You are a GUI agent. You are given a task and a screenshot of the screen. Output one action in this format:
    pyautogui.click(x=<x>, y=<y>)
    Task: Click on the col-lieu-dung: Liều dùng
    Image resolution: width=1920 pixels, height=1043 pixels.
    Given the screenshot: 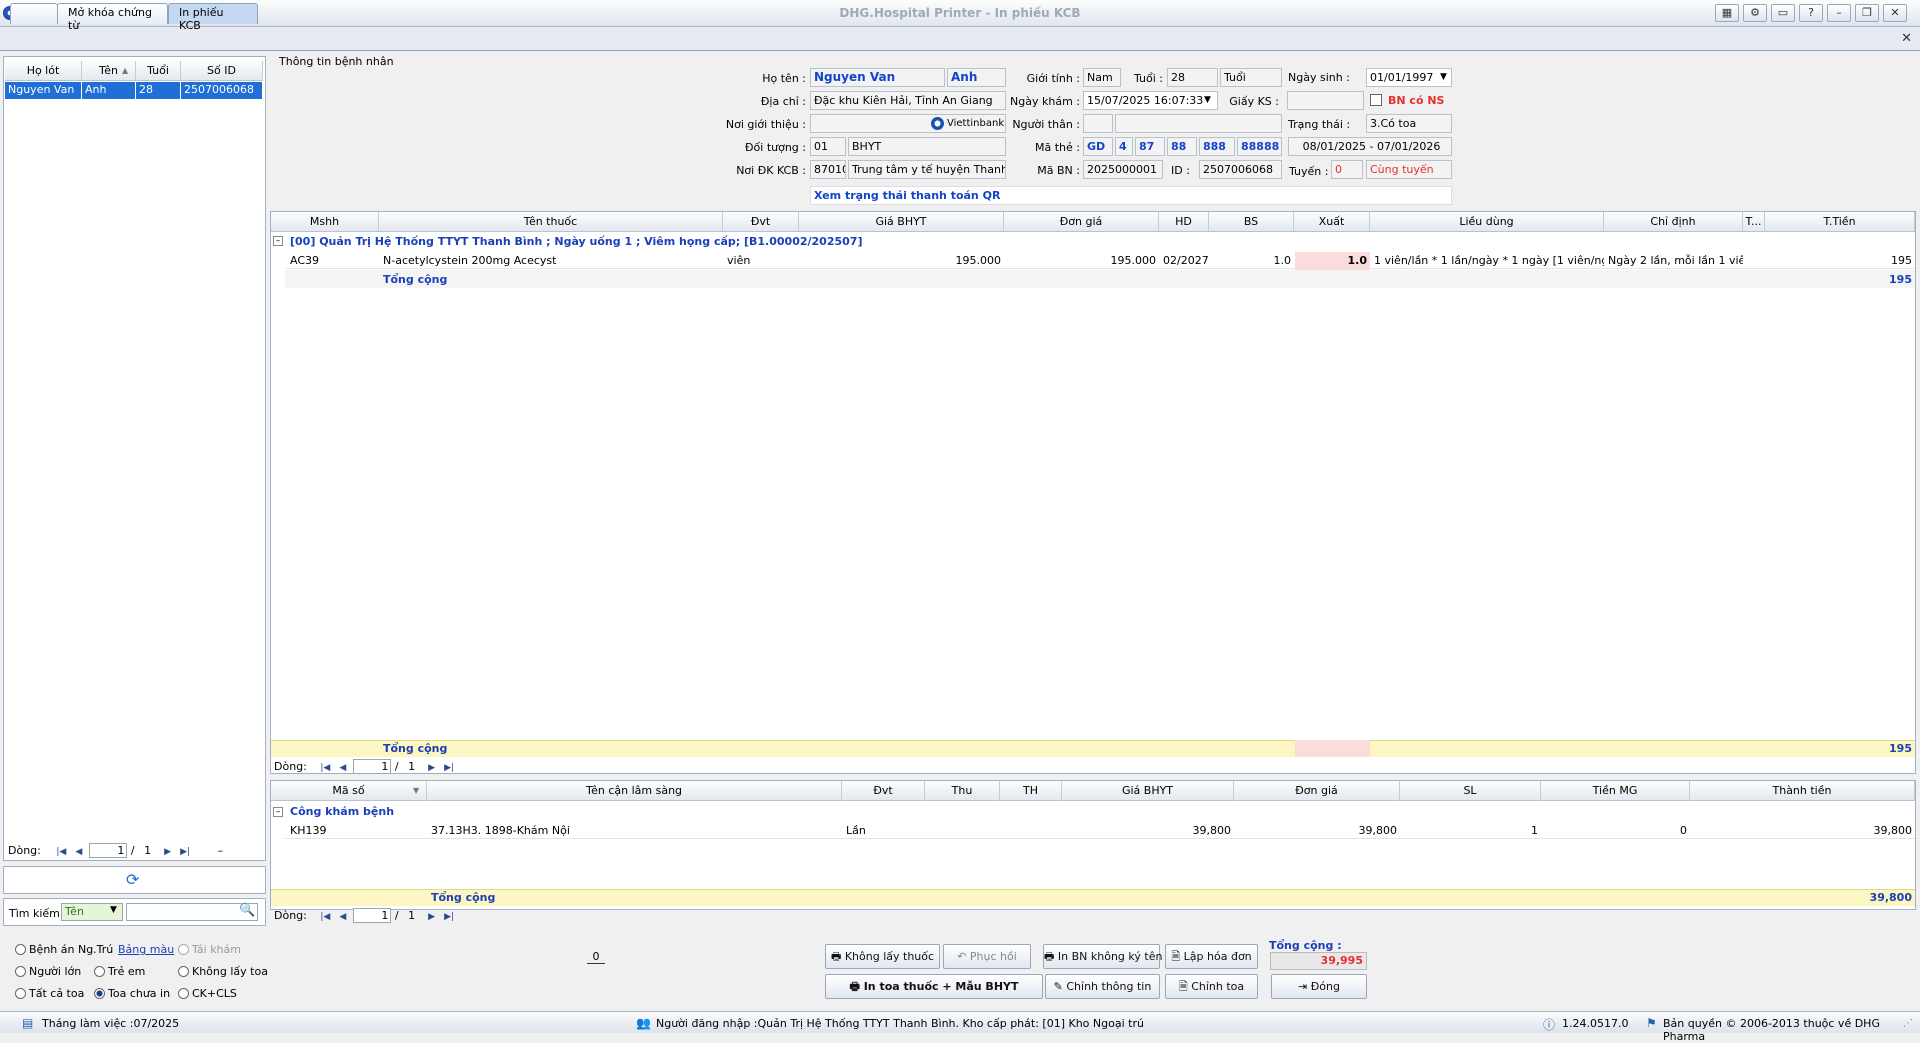 What is the action you would take?
    pyautogui.click(x=1487, y=222)
    